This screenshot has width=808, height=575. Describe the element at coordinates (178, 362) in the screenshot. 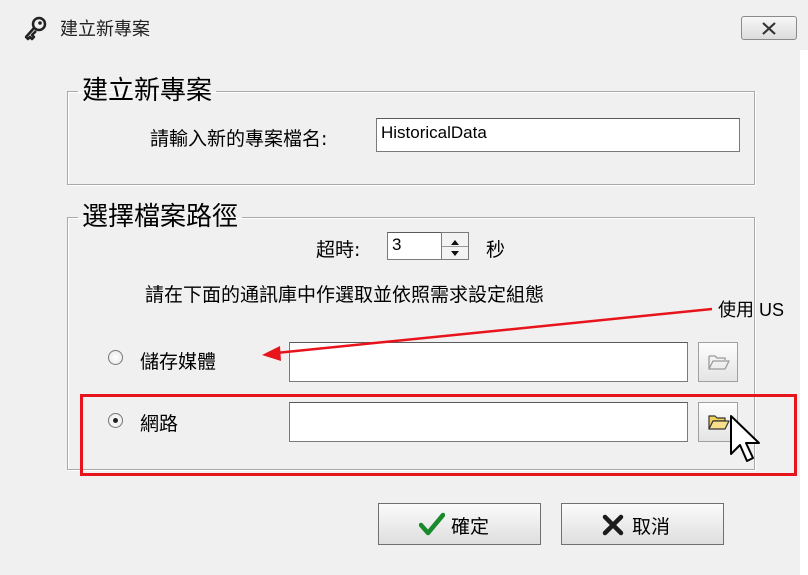

I see `storage-media-label: 儲存媒體` at that location.